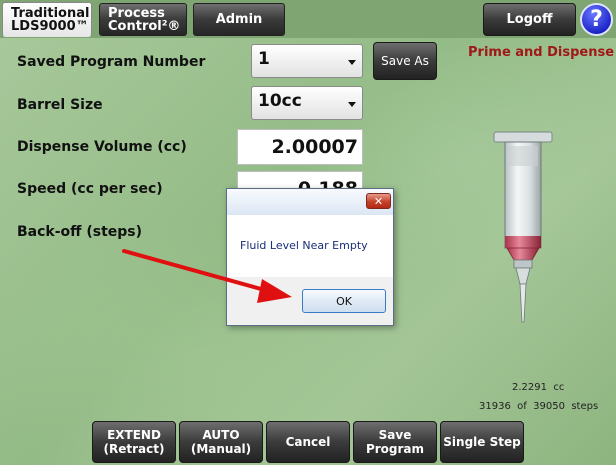 The height and width of the screenshot is (465, 616). I want to click on red-arrow-annotation, so click(207, 276).